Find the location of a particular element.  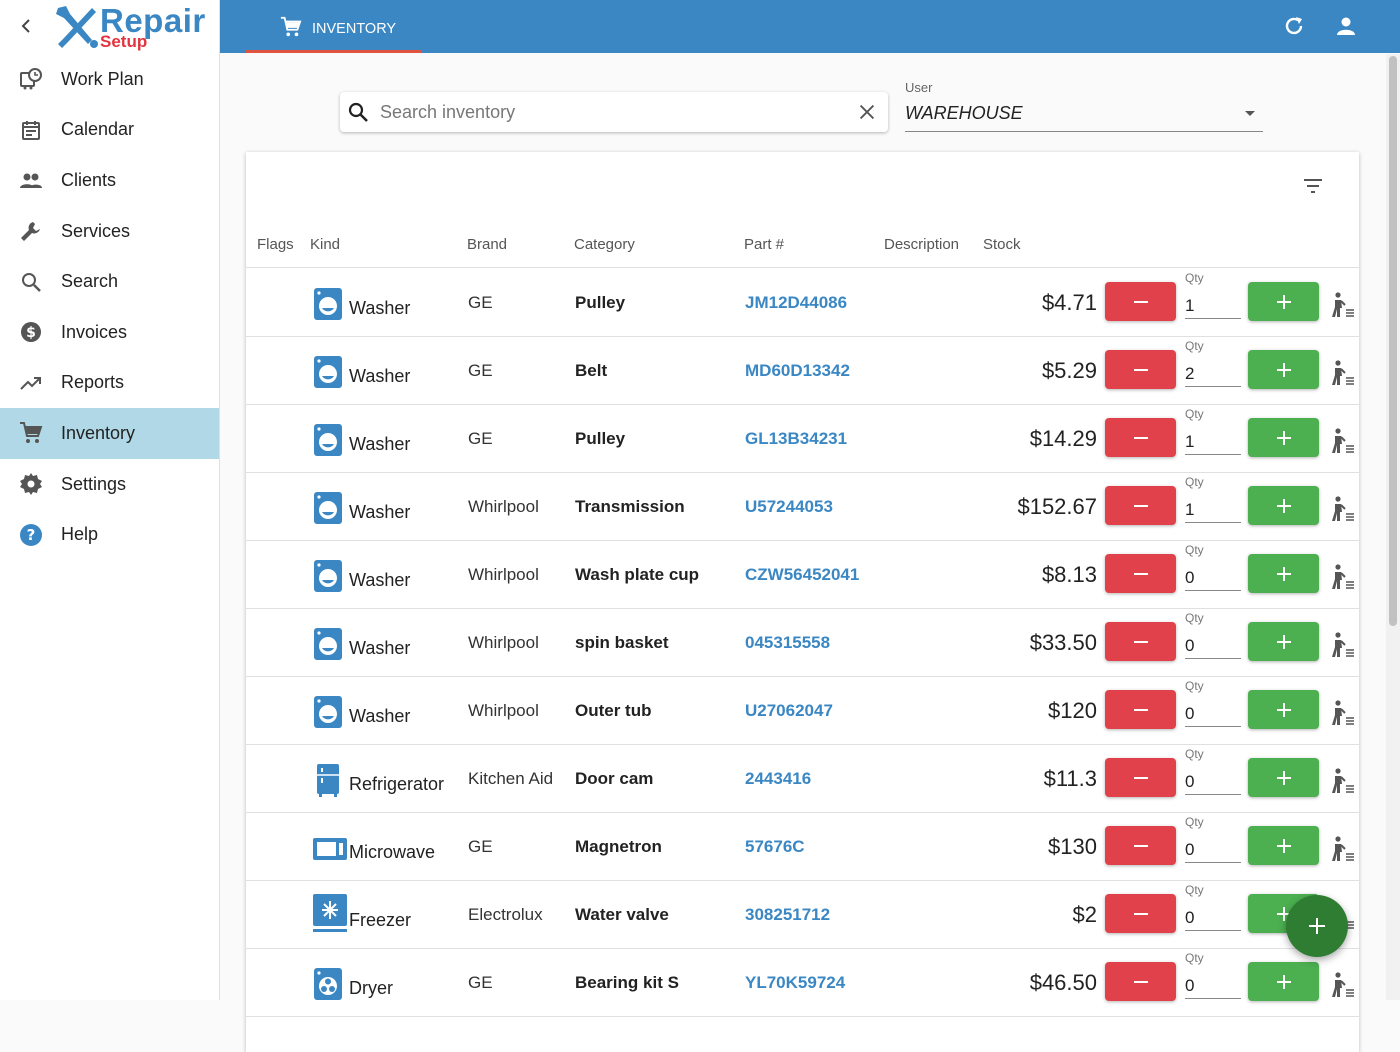

sidebar-item-calendar: Calendar is located at coordinates (109, 130).